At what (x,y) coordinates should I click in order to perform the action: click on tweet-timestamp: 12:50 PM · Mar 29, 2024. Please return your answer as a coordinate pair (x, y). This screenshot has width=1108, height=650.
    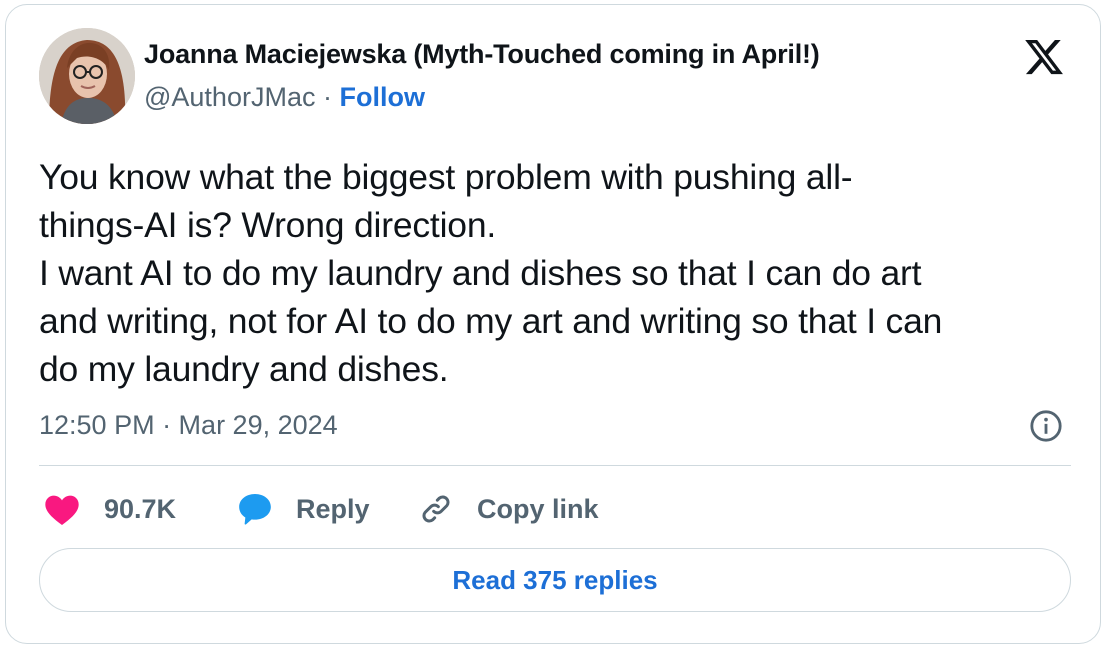
    Looking at the image, I should click on (188, 425).